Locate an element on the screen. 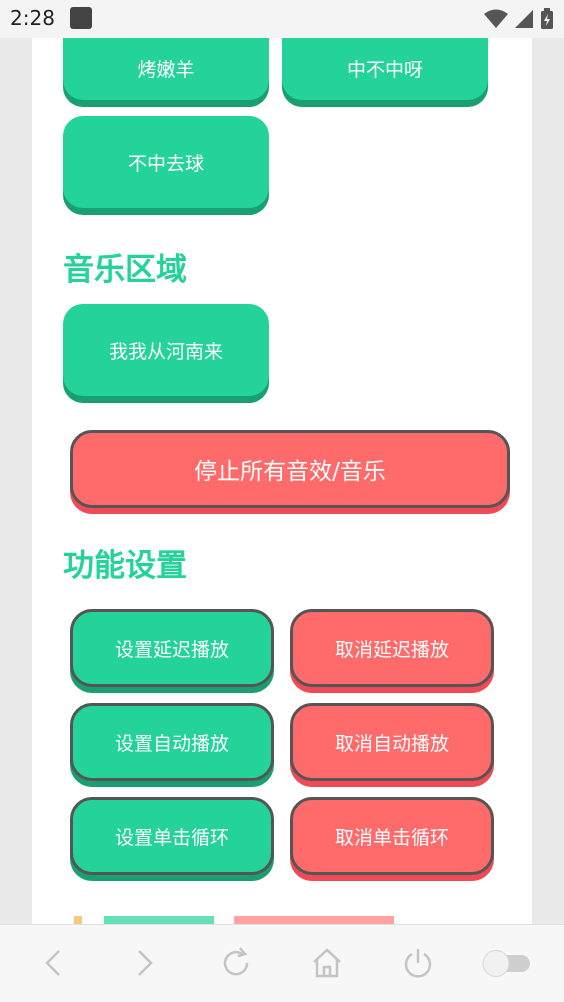 This screenshot has width=564, height=1002. power-icon is located at coordinates (418, 963).